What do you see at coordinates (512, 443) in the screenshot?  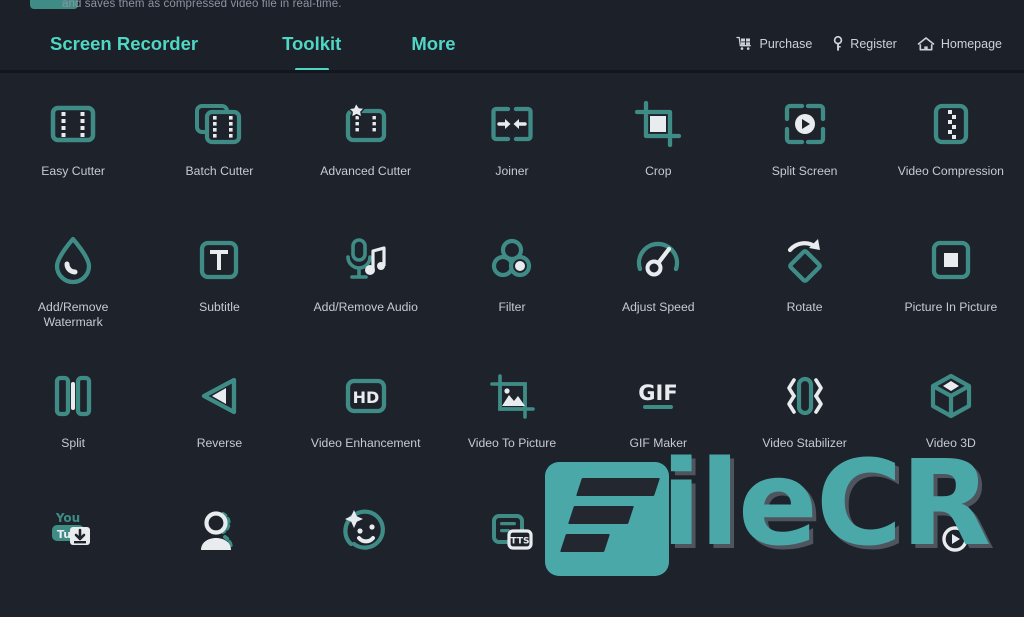 I see `tool-label: Video To Picture` at bounding box center [512, 443].